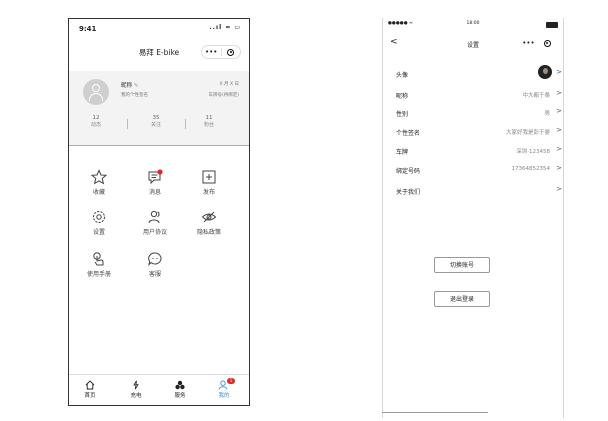 Image resolution: width=608 pixels, height=421 pixels. Describe the element at coordinates (209, 217) in the screenshot. I see `eye-off-icon` at that location.